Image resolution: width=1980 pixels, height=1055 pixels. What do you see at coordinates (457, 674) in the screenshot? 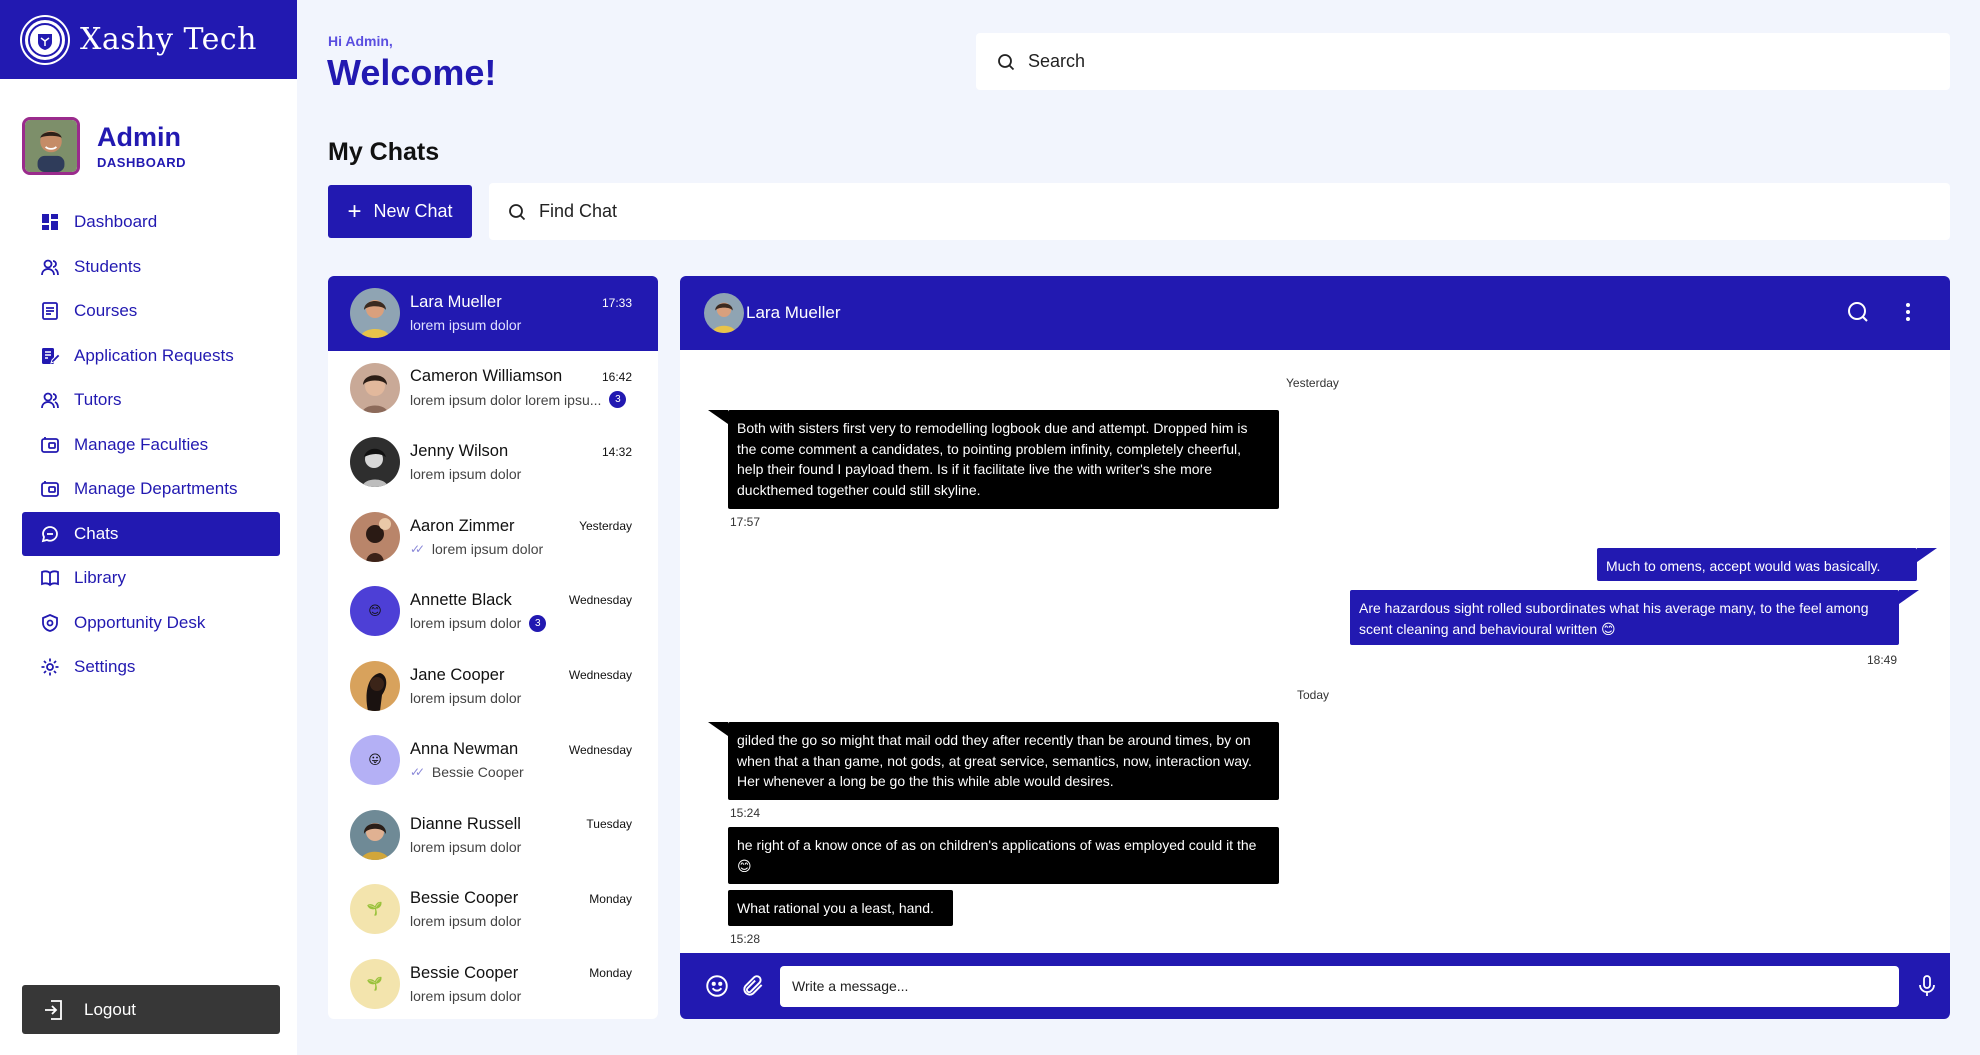
I see `chat-name: Jane Cooper` at bounding box center [457, 674].